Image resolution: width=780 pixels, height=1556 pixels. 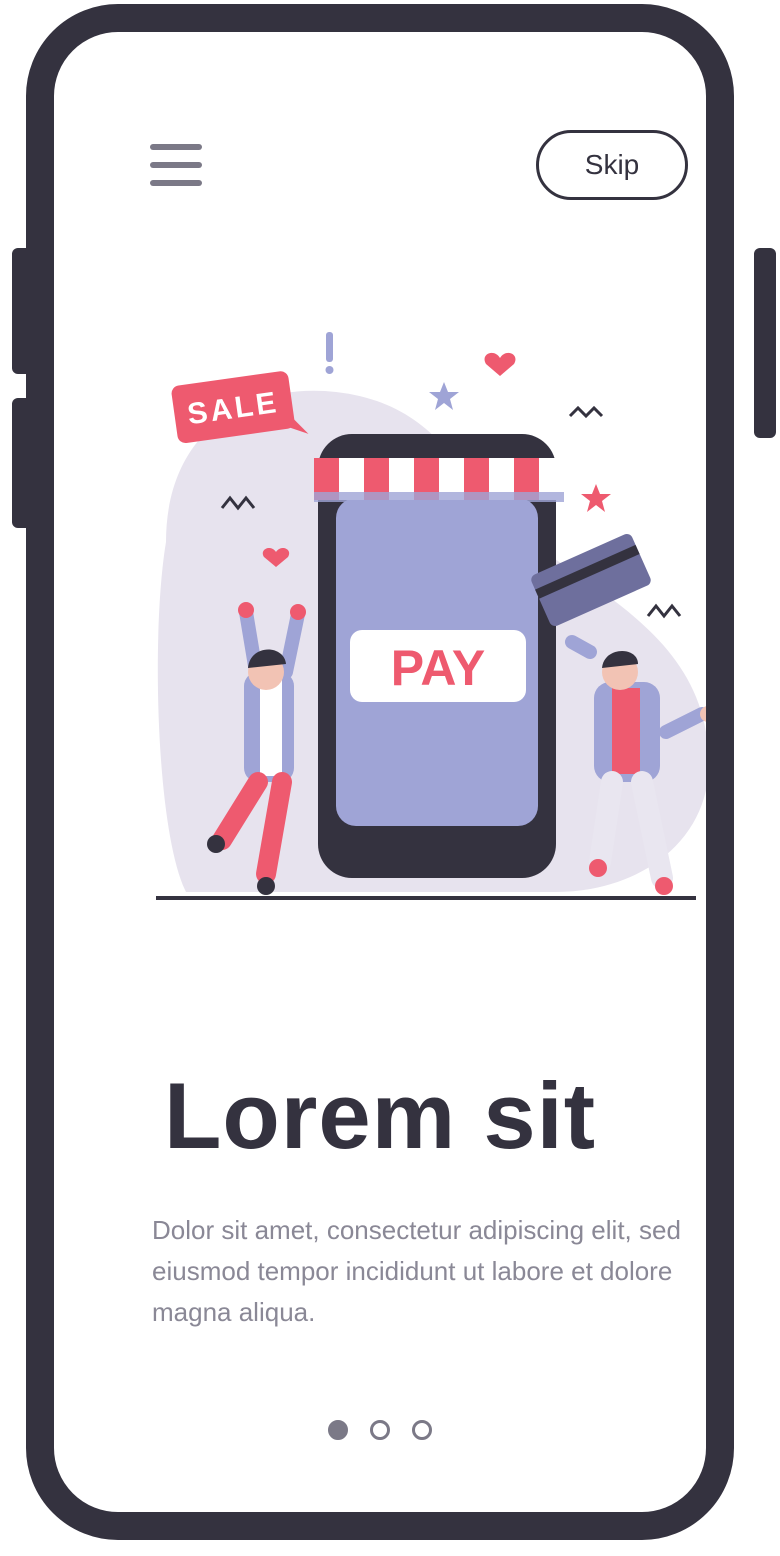 I want to click on shop-phone: PAY, so click(x=439, y=656).